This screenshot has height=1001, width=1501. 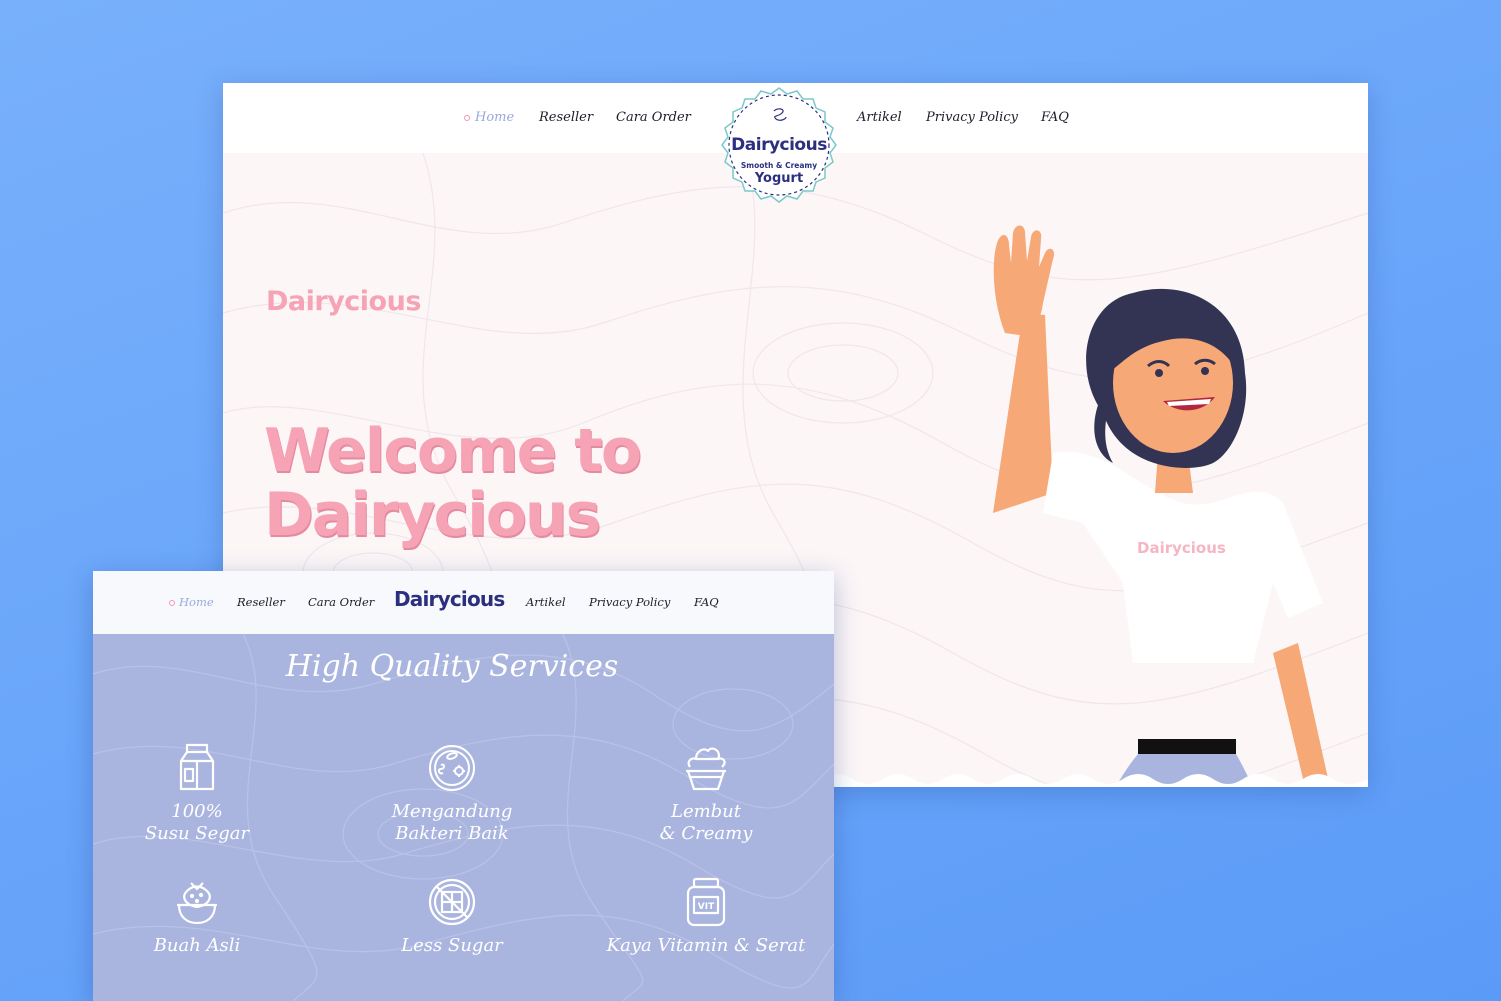 What do you see at coordinates (197, 811) in the screenshot?
I see `feature-label-line1: 100%` at bounding box center [197, 811].